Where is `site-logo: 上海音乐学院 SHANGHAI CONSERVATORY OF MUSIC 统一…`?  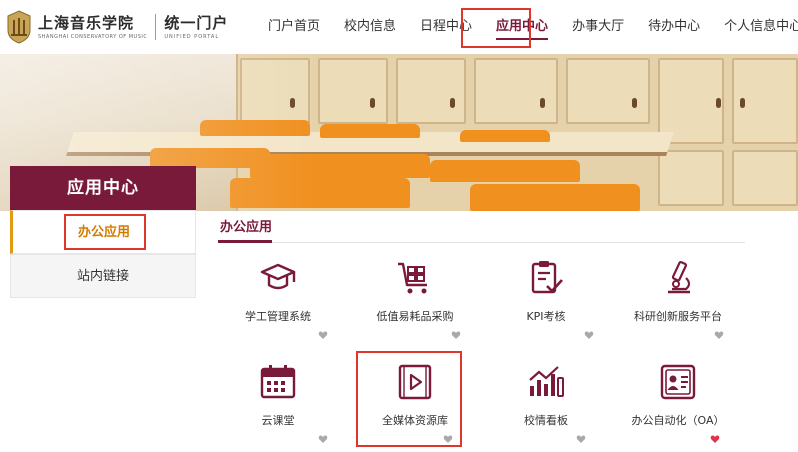
site-logo: 上海音乐学院 SHANGHAI CONSERVATORY OF MUSIC 统一… is located at coordinates (117, 27).